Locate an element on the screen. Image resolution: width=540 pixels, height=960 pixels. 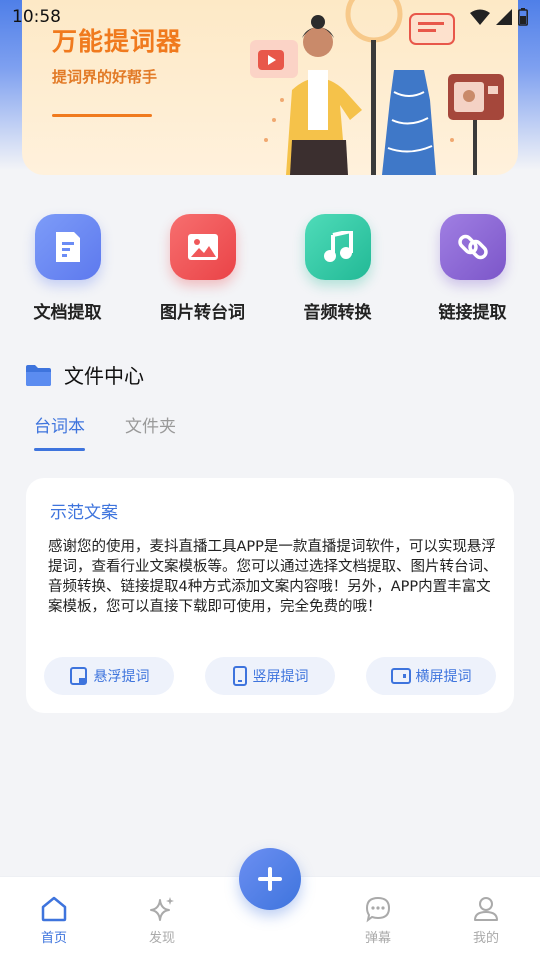
portrait-phone-icon is located at coordinates (239, 676).